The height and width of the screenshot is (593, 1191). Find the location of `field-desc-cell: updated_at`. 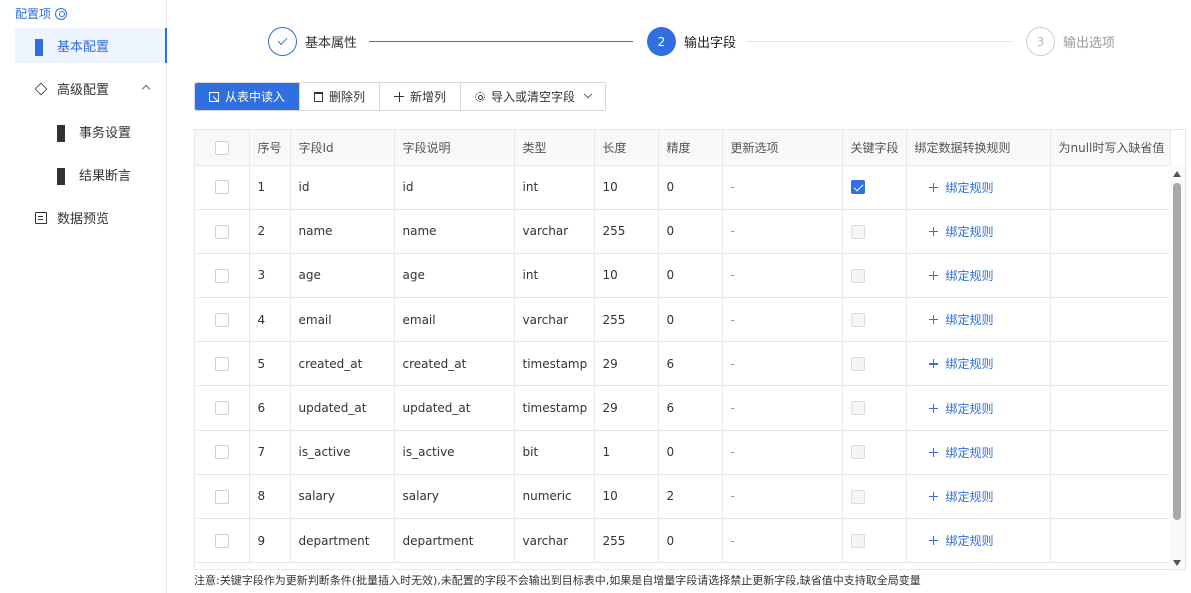

field-desc-cell: updated_at is located at coordinates (454, 408).